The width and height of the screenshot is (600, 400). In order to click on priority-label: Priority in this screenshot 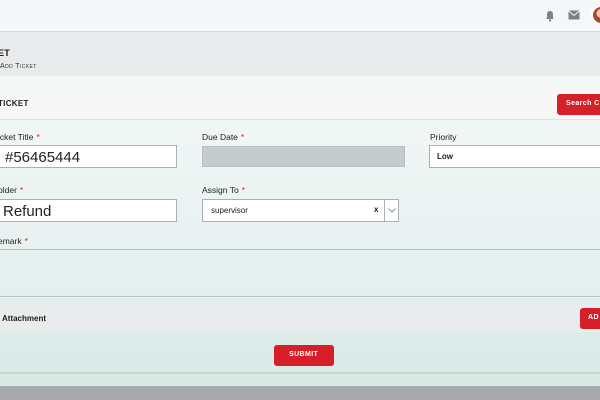, I will do `click(443, 137)`.